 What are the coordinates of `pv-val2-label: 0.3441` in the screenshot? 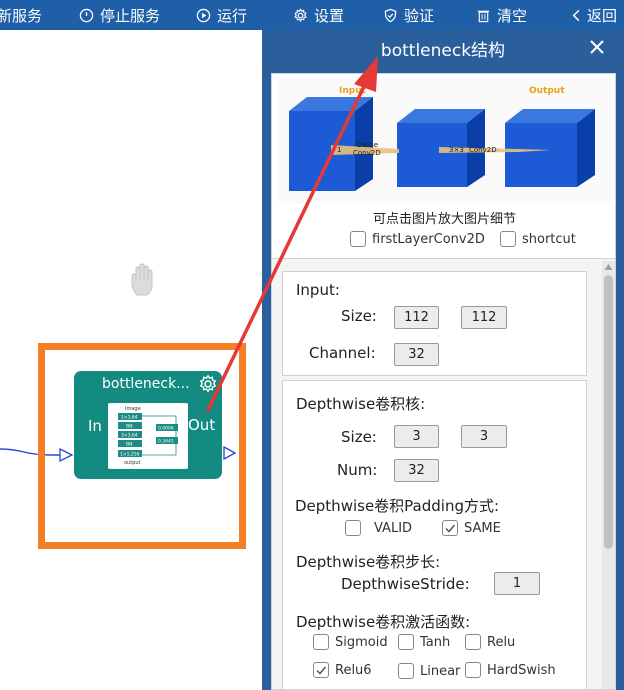 It's located at (166, 442).